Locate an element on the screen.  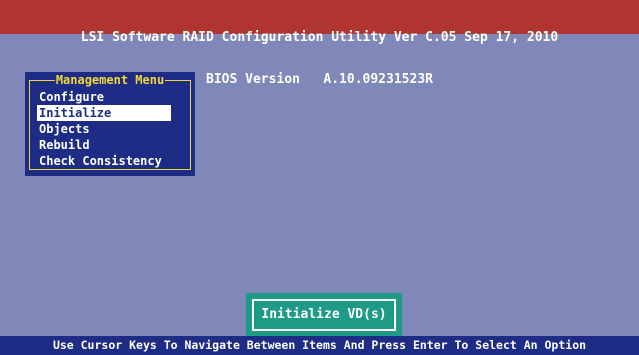
menu-item-configure: Configure is located at coordinates (104, 97).